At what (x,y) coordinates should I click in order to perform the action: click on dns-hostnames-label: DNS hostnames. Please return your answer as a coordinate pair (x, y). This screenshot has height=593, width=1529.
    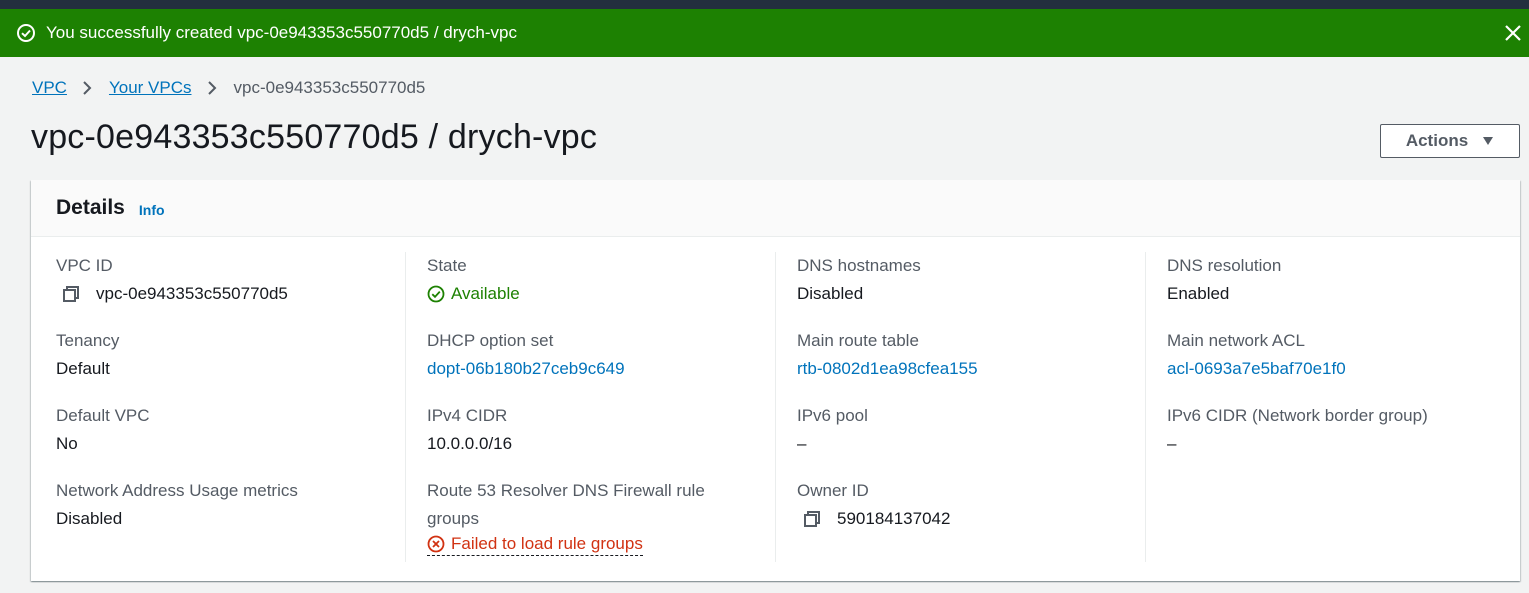
    Looking at the image, I should click on (859, 265).